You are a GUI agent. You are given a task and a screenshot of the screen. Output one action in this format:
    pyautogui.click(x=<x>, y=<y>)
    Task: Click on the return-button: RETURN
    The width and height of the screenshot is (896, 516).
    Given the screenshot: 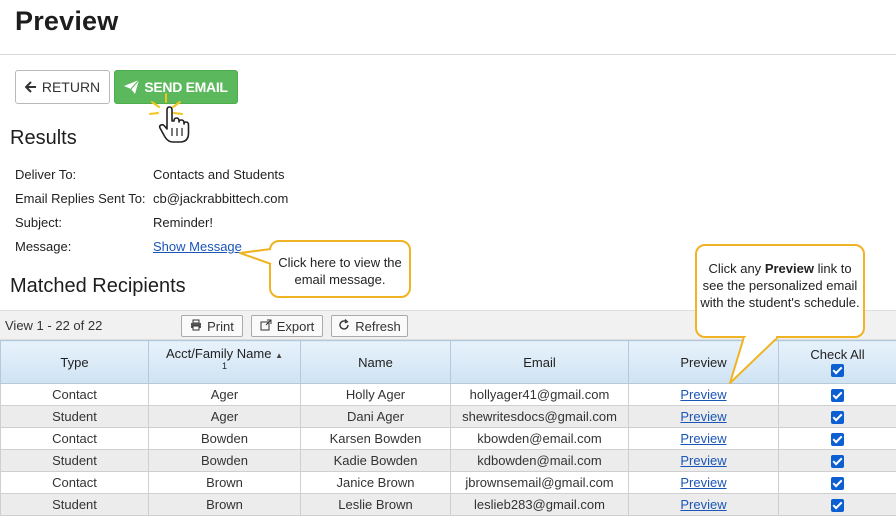 What is the action you would take?
    pyautogui.click(x=62, y=87)
    